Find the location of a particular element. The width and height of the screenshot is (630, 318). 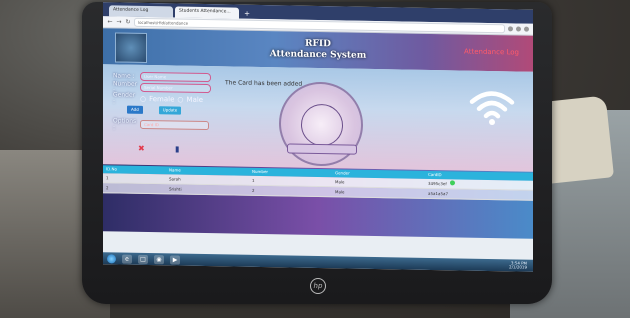

new-tab-button: + is located at coordinates (247, 14).